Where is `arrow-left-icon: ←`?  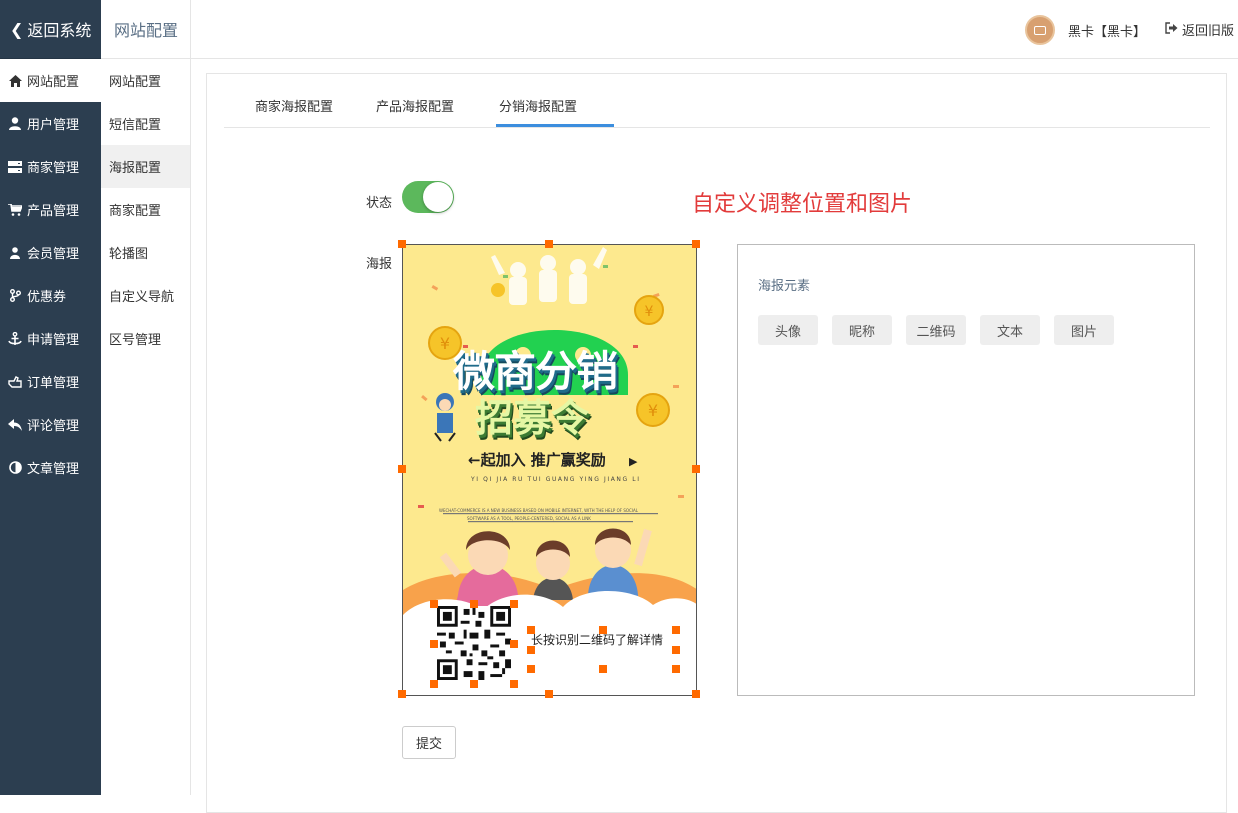
arrow-left-icon: ← is located at coordinates (474, 460).